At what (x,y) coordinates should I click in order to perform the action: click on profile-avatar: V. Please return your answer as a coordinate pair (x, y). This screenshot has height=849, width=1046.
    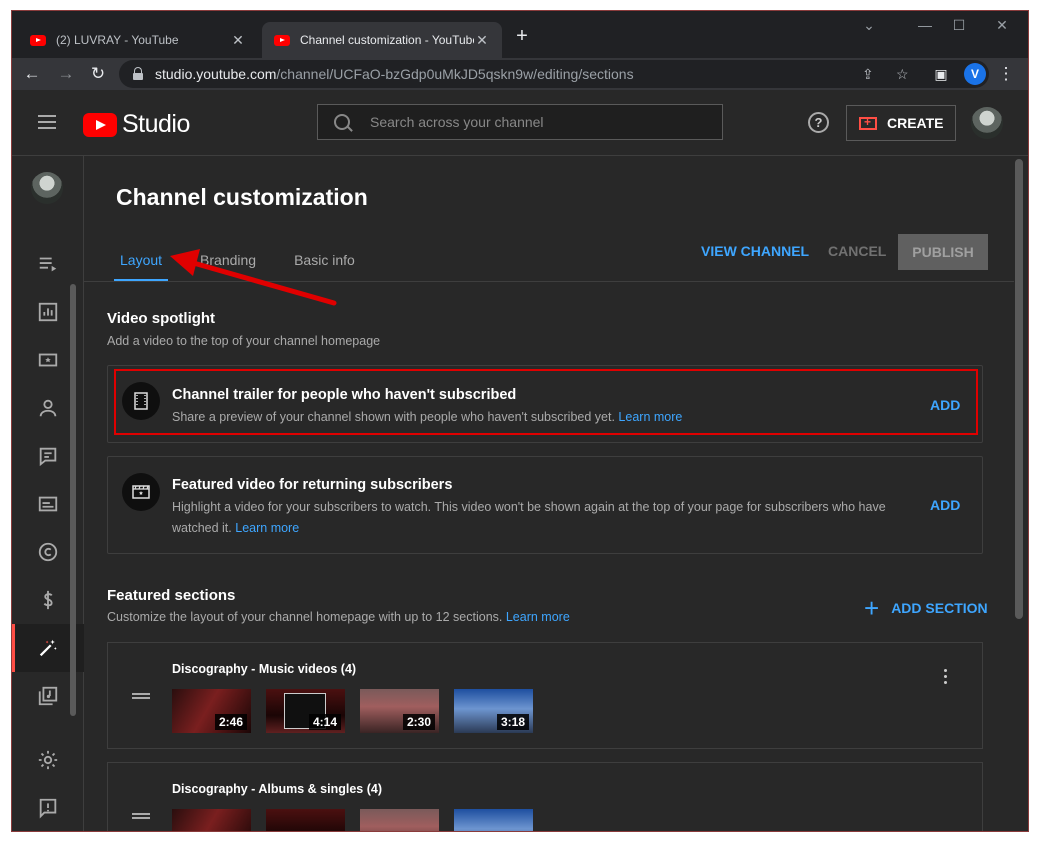
    Looking at the image, I should click on (975, 74).